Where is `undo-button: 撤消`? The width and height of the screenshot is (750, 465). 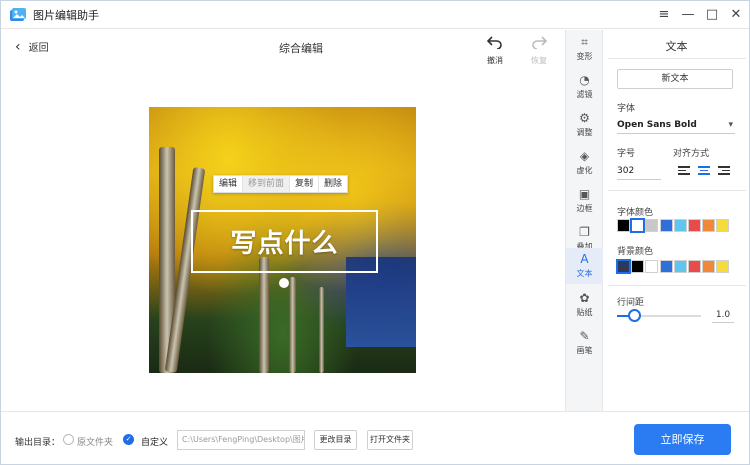
undo-button: 撤消 is located at coordinates (495, 50).